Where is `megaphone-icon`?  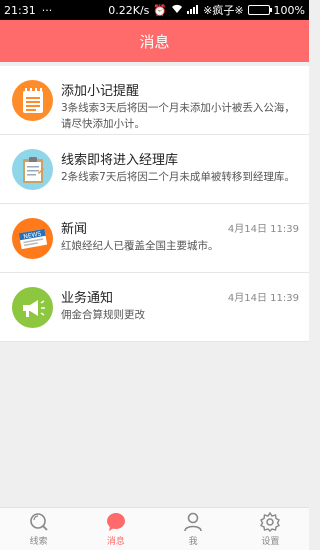
megaphone-icon is located at coordinates (32, 307).